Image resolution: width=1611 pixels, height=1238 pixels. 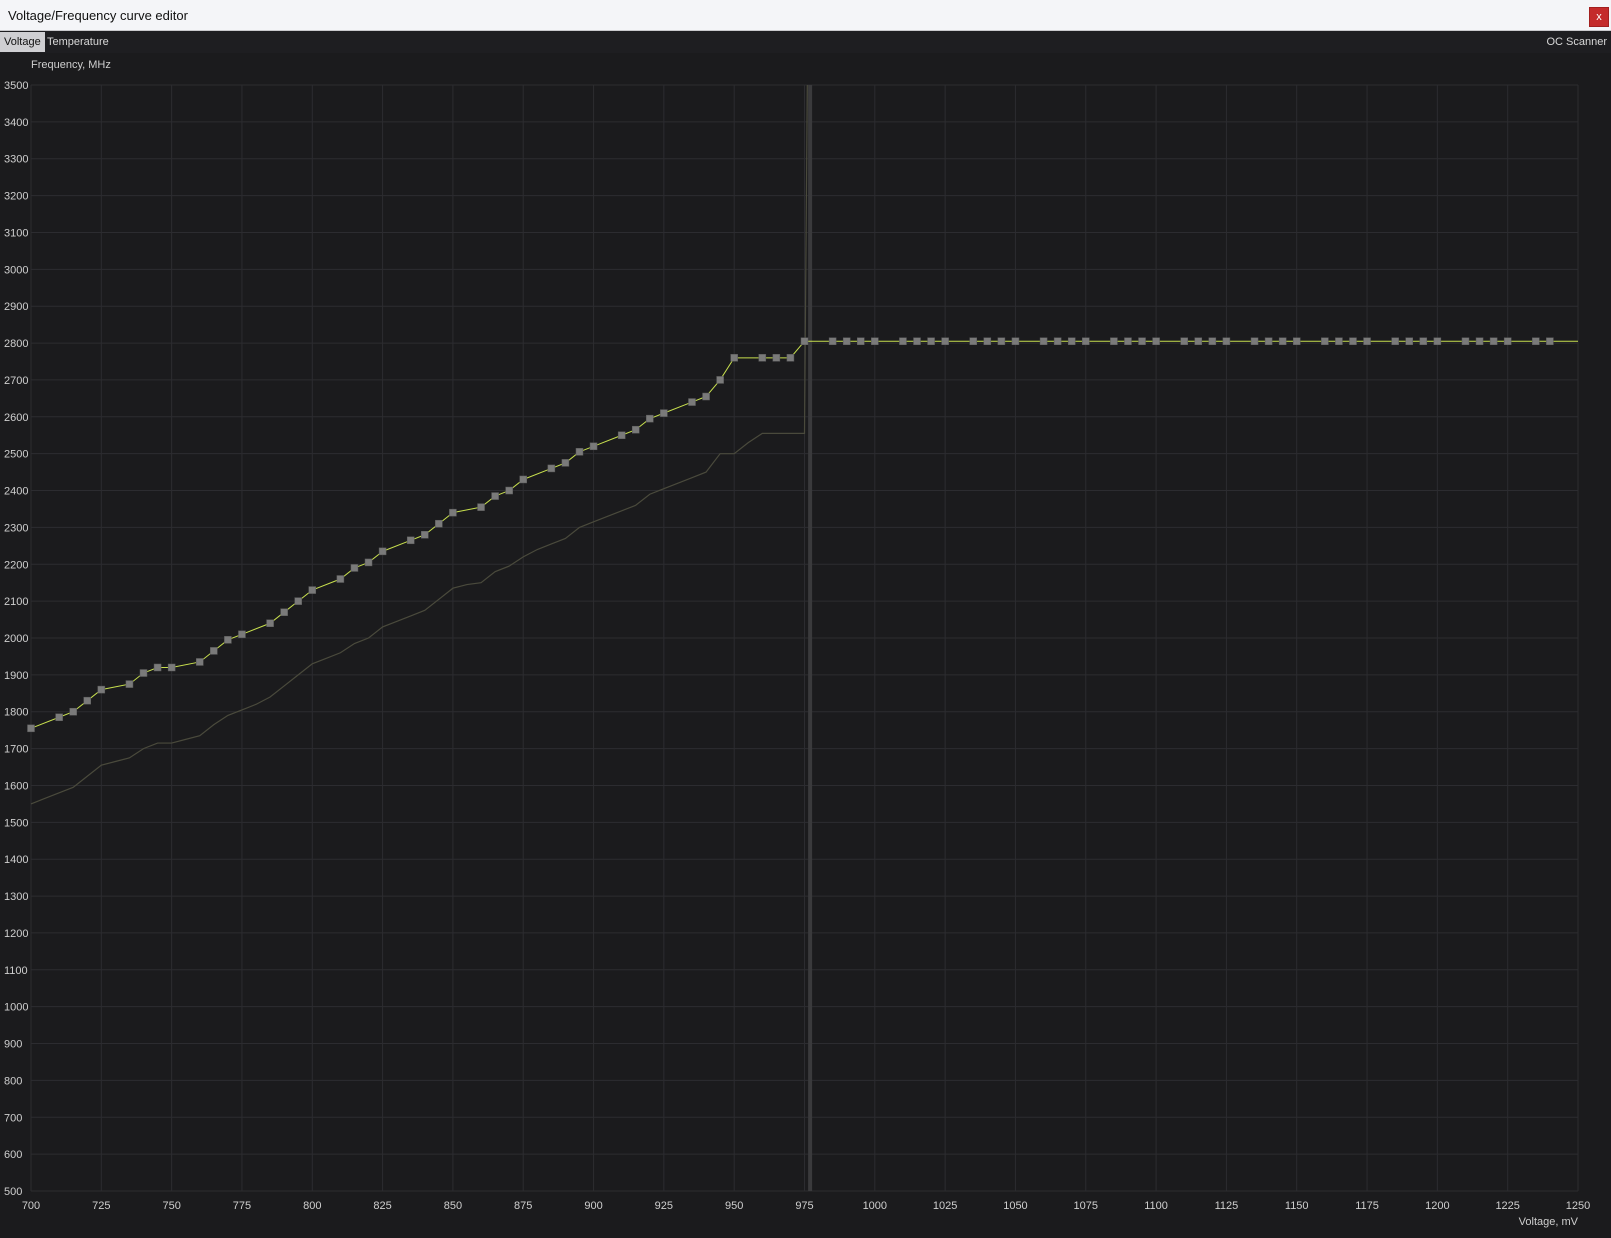 What do you see at coordinates (22, 42) in the screenshot?
I see `tab-voltage: Voltage` at bounding box center [22, 42].